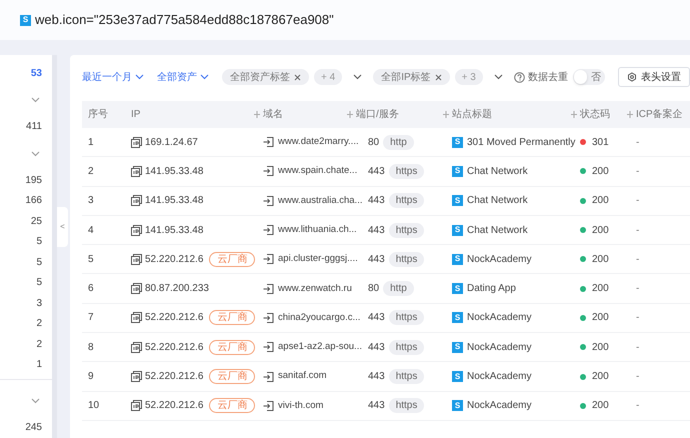 The width and height of the screenshot is (690, 438). Describe the element at coordinates (91, 200) in the screenshot. I see `table-cell: 3` at that location.